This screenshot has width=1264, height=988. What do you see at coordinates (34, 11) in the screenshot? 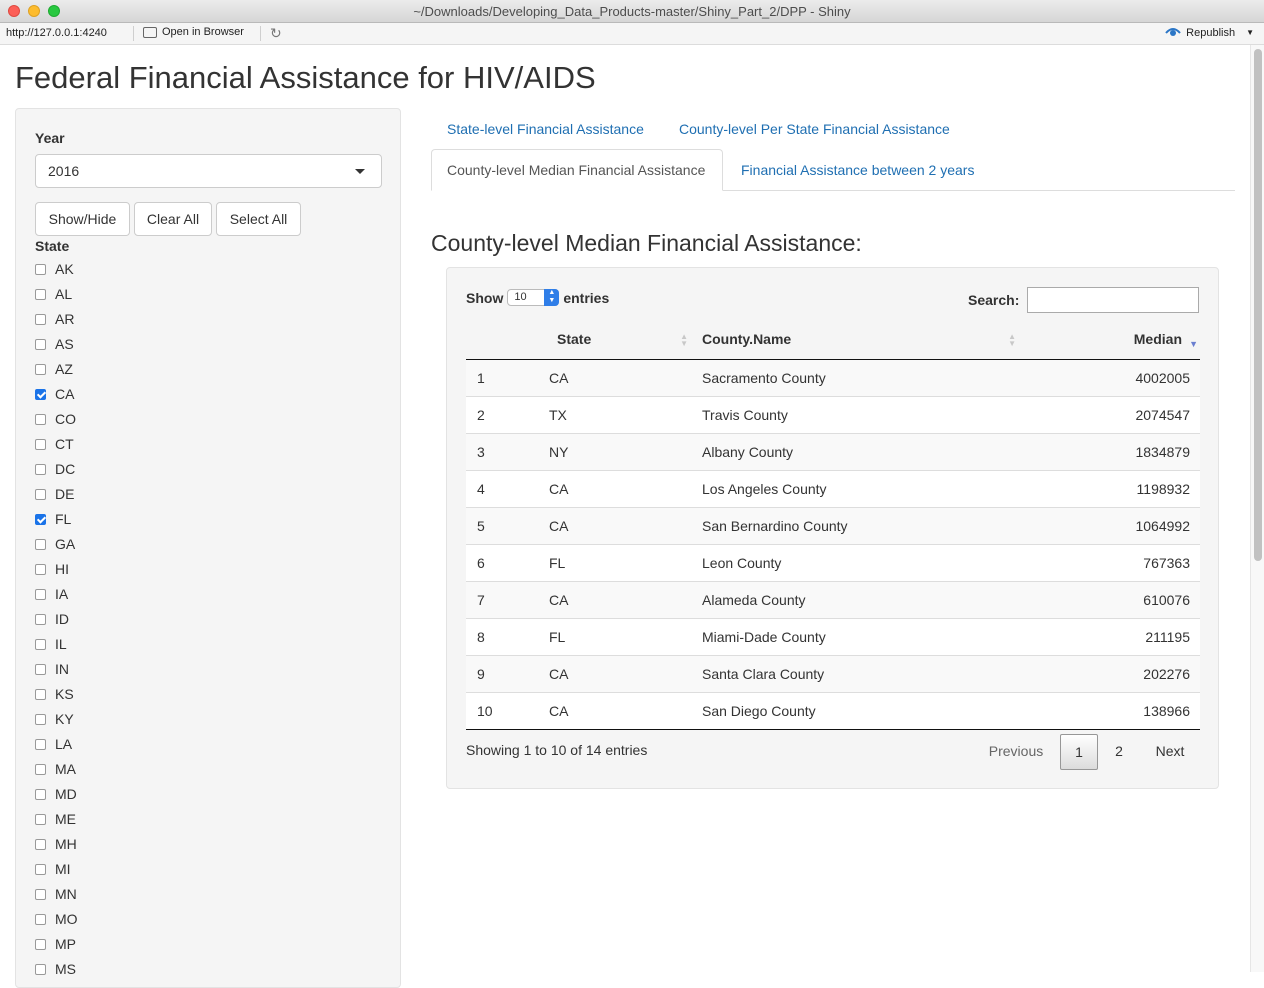
I see `minimize-window-button` at bounding box center [34, 11].